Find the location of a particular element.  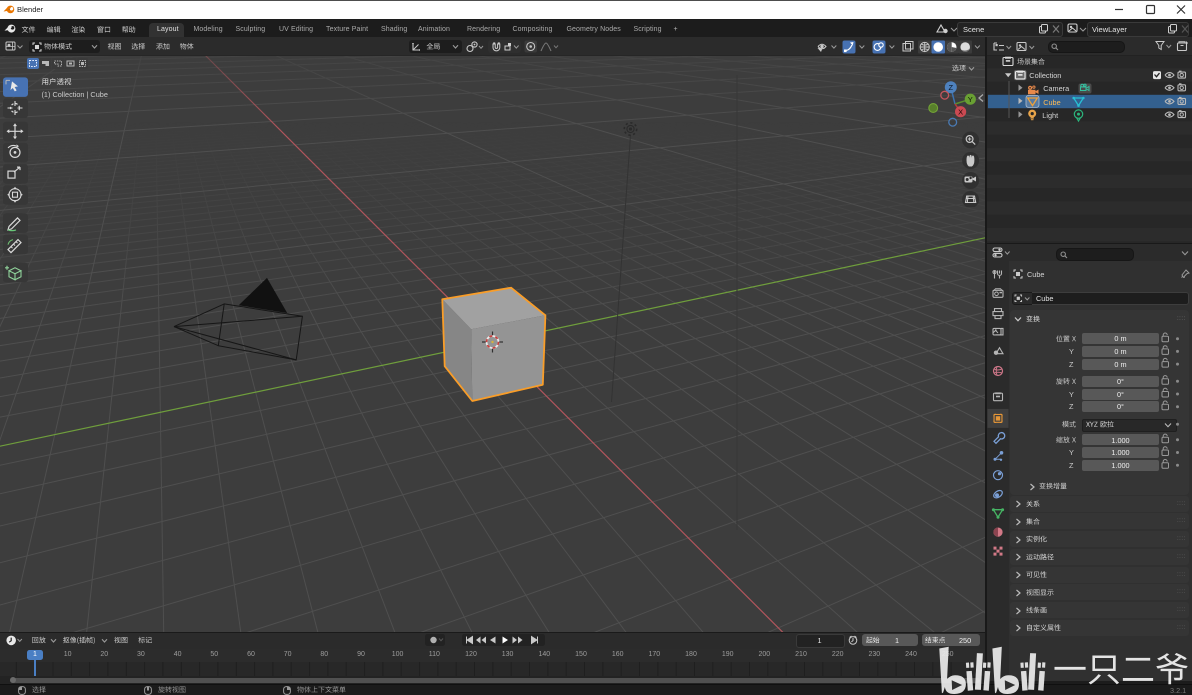

svg-text: X is located at coordinates (960, 111).